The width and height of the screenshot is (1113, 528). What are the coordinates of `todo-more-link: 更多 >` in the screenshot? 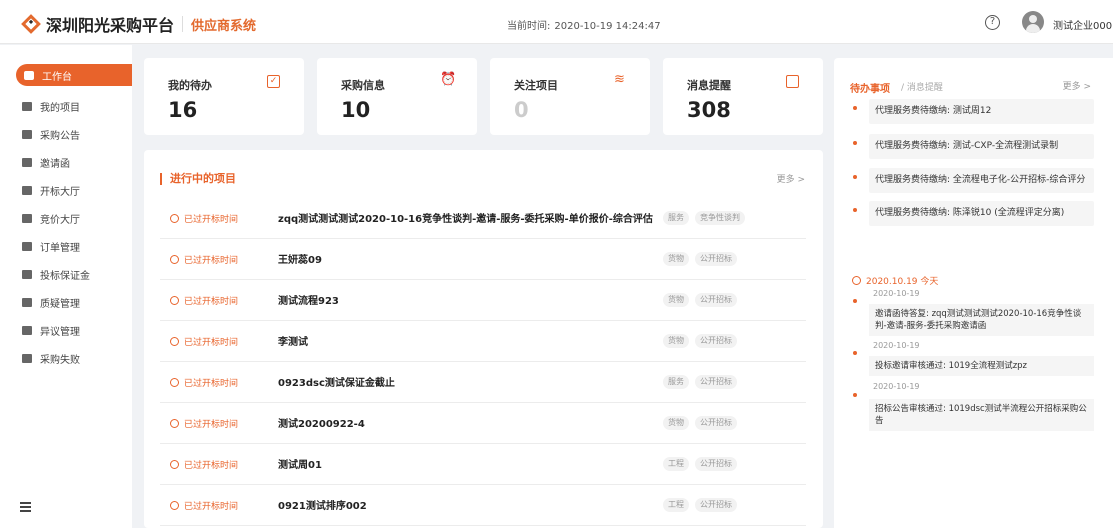 It's located at (1077, 85).